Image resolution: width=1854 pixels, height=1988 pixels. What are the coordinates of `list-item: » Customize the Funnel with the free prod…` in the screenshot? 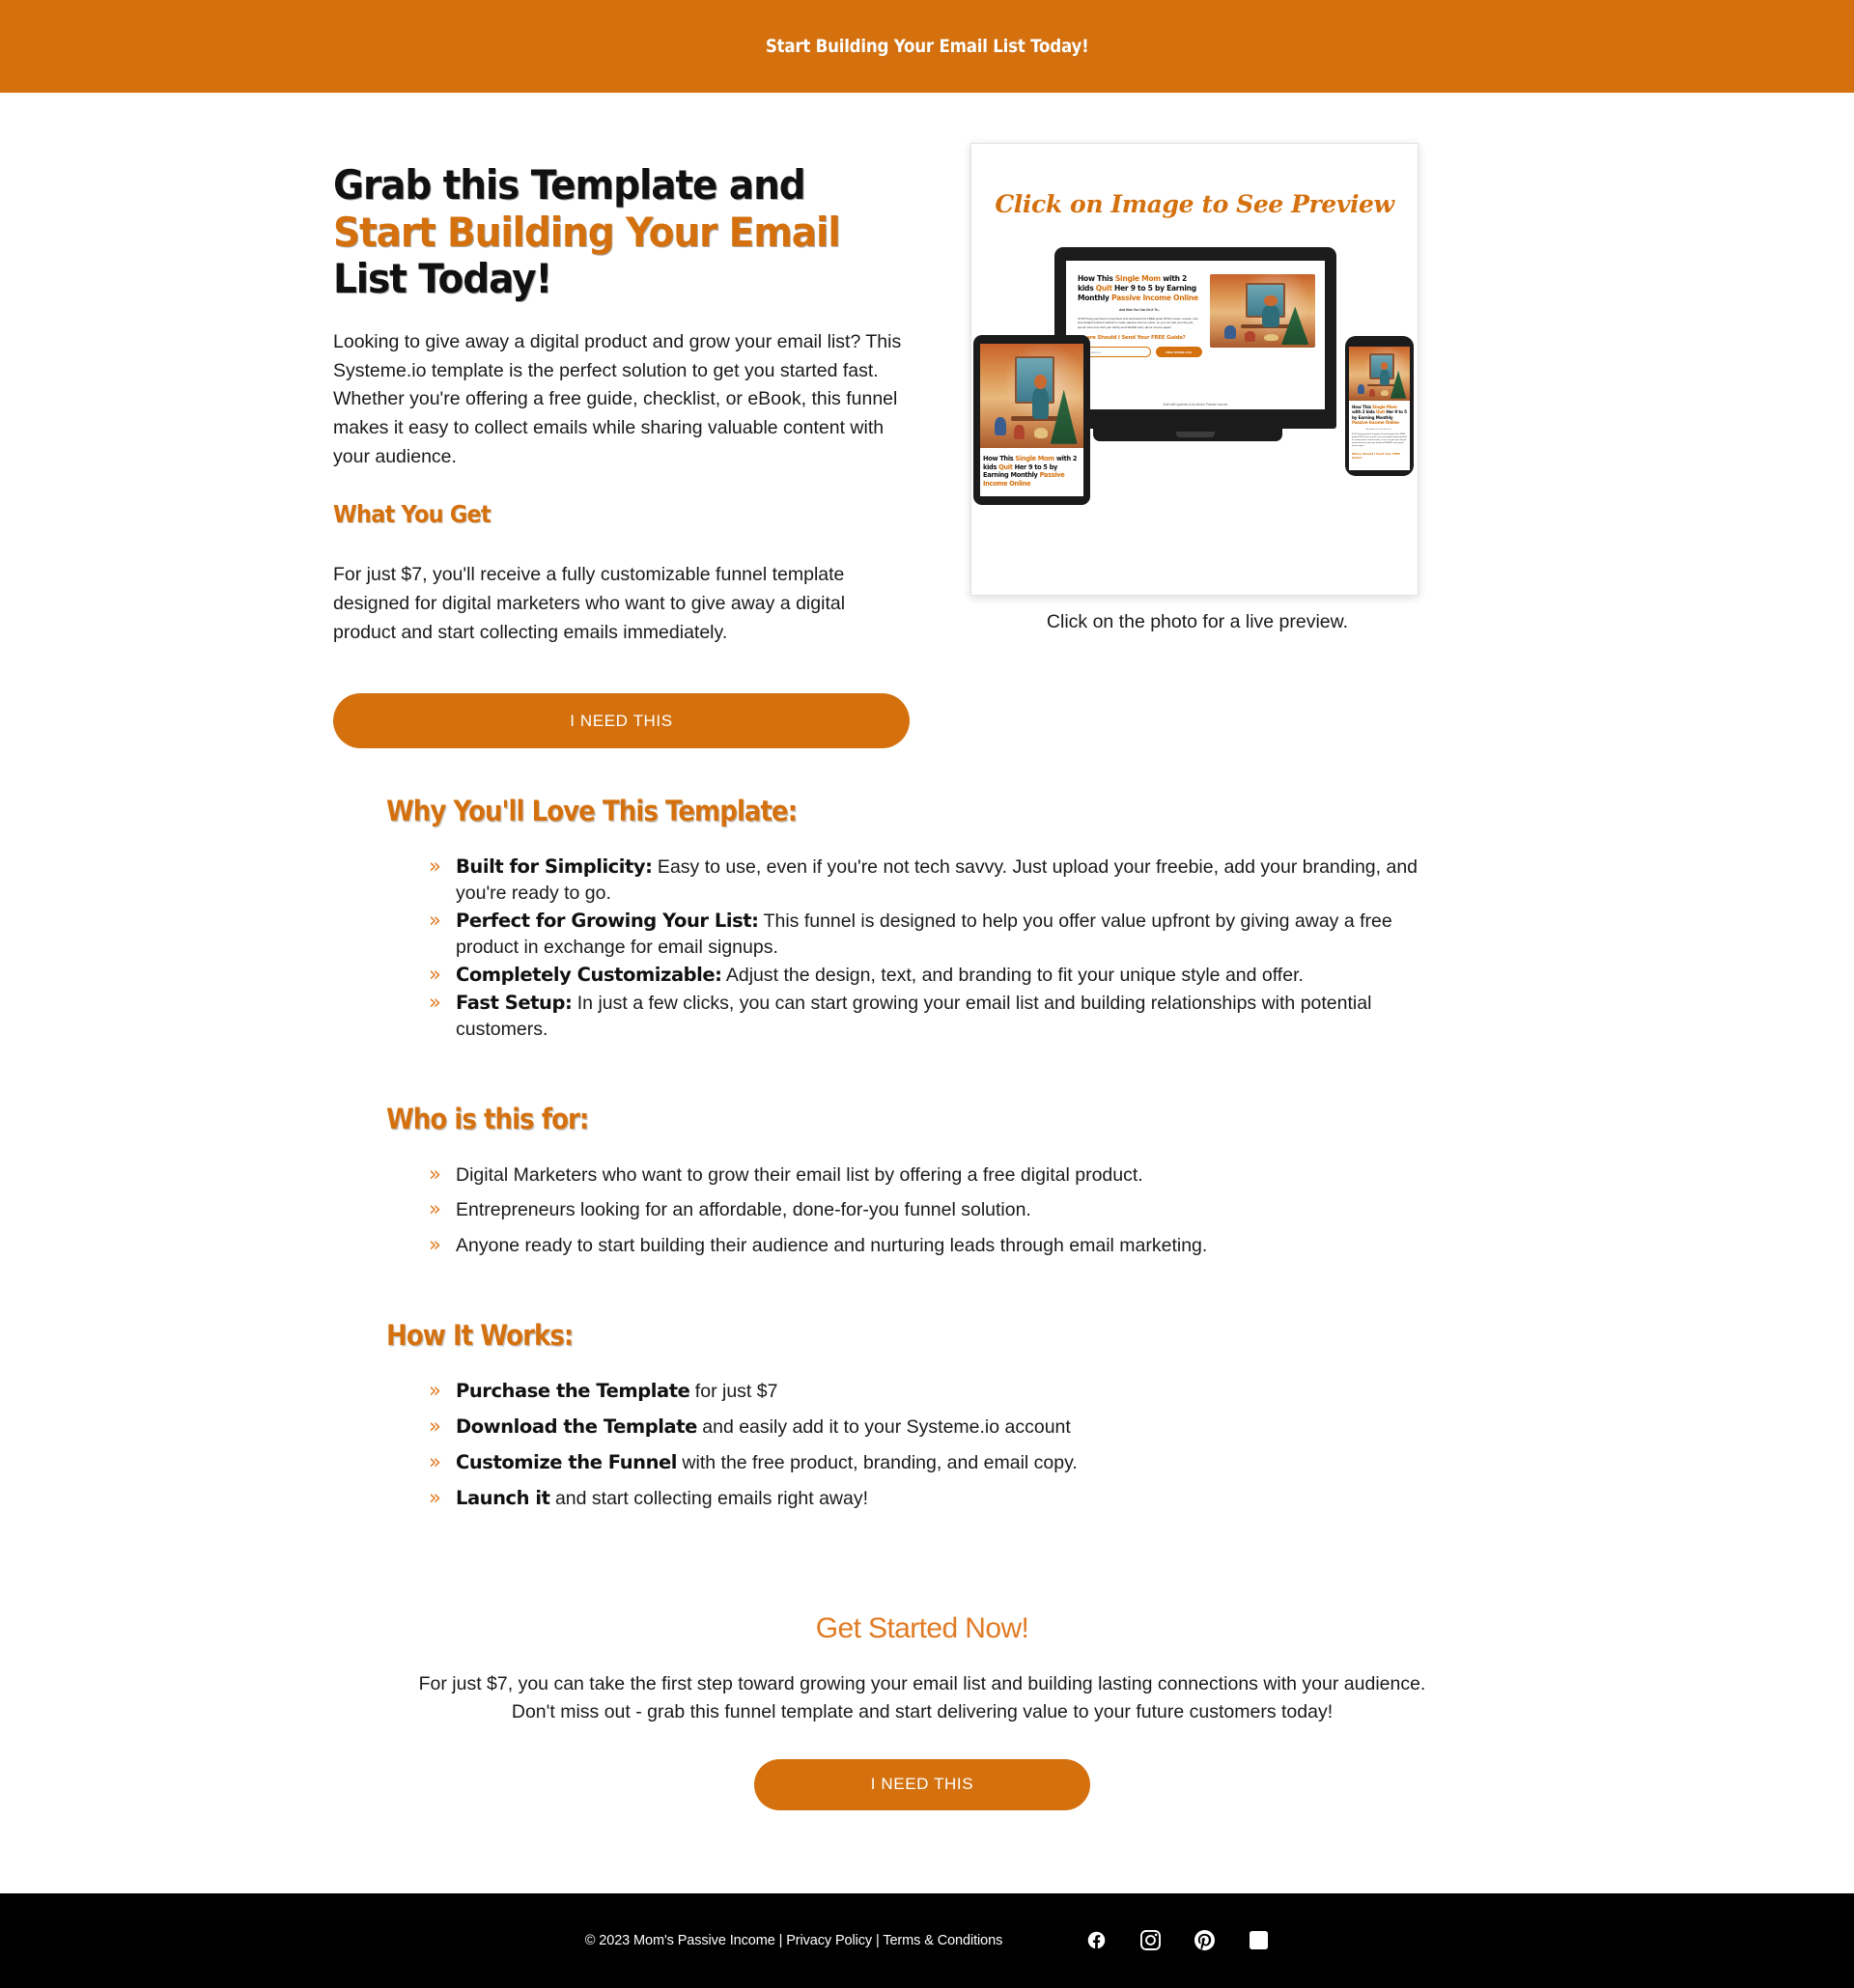 It's located at (943, 1463).